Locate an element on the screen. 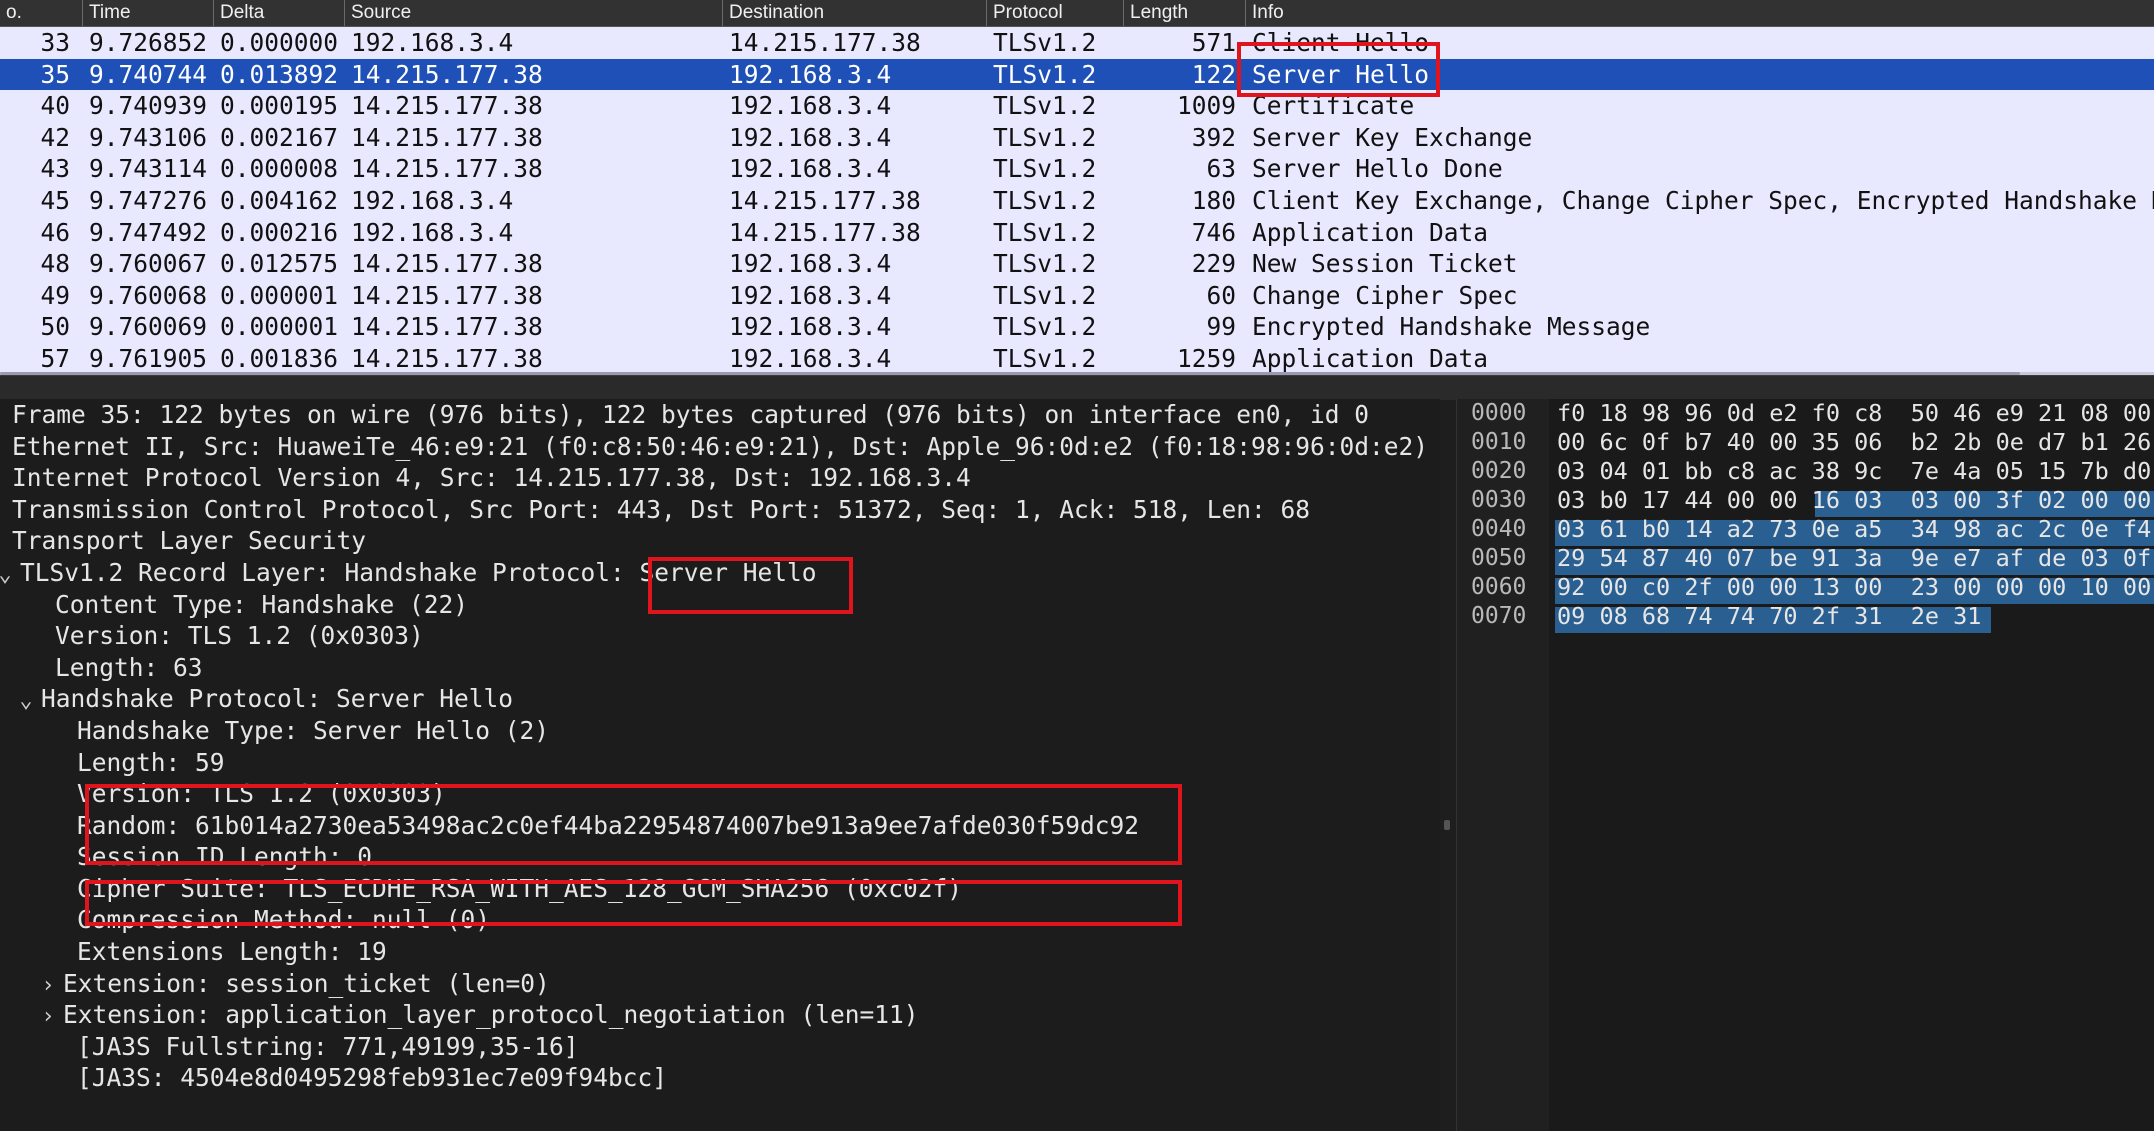  byte-offset: 0070 is located at coordinates (1499, 616).